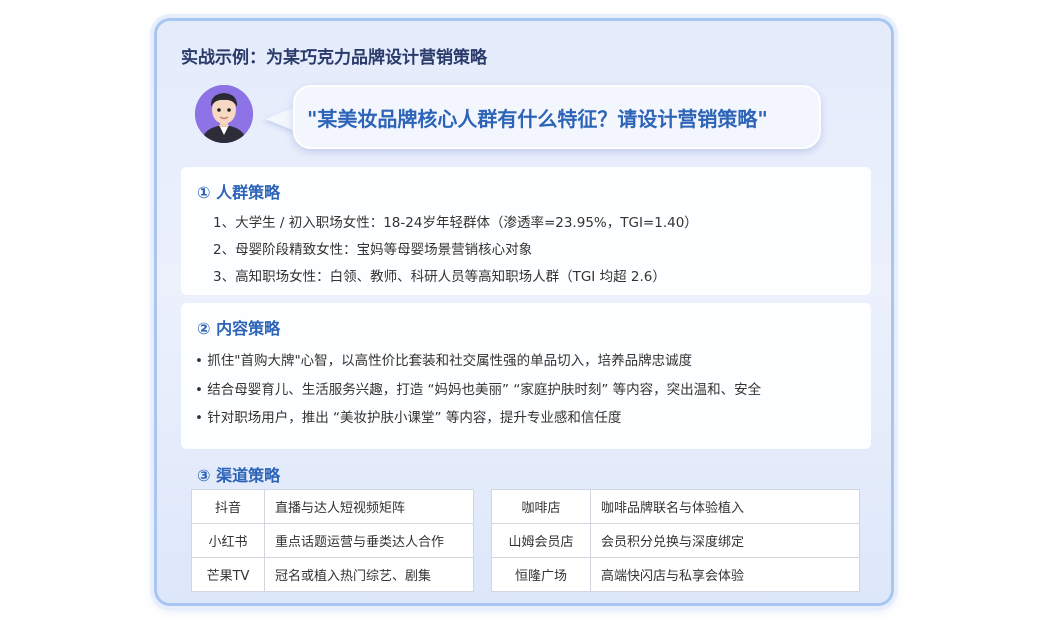 This screenshot has width=1044, height=624. Describe the element at coordinates (541, 574) in the screenshot. I see `channel-name: 恒隆广场` at that location.